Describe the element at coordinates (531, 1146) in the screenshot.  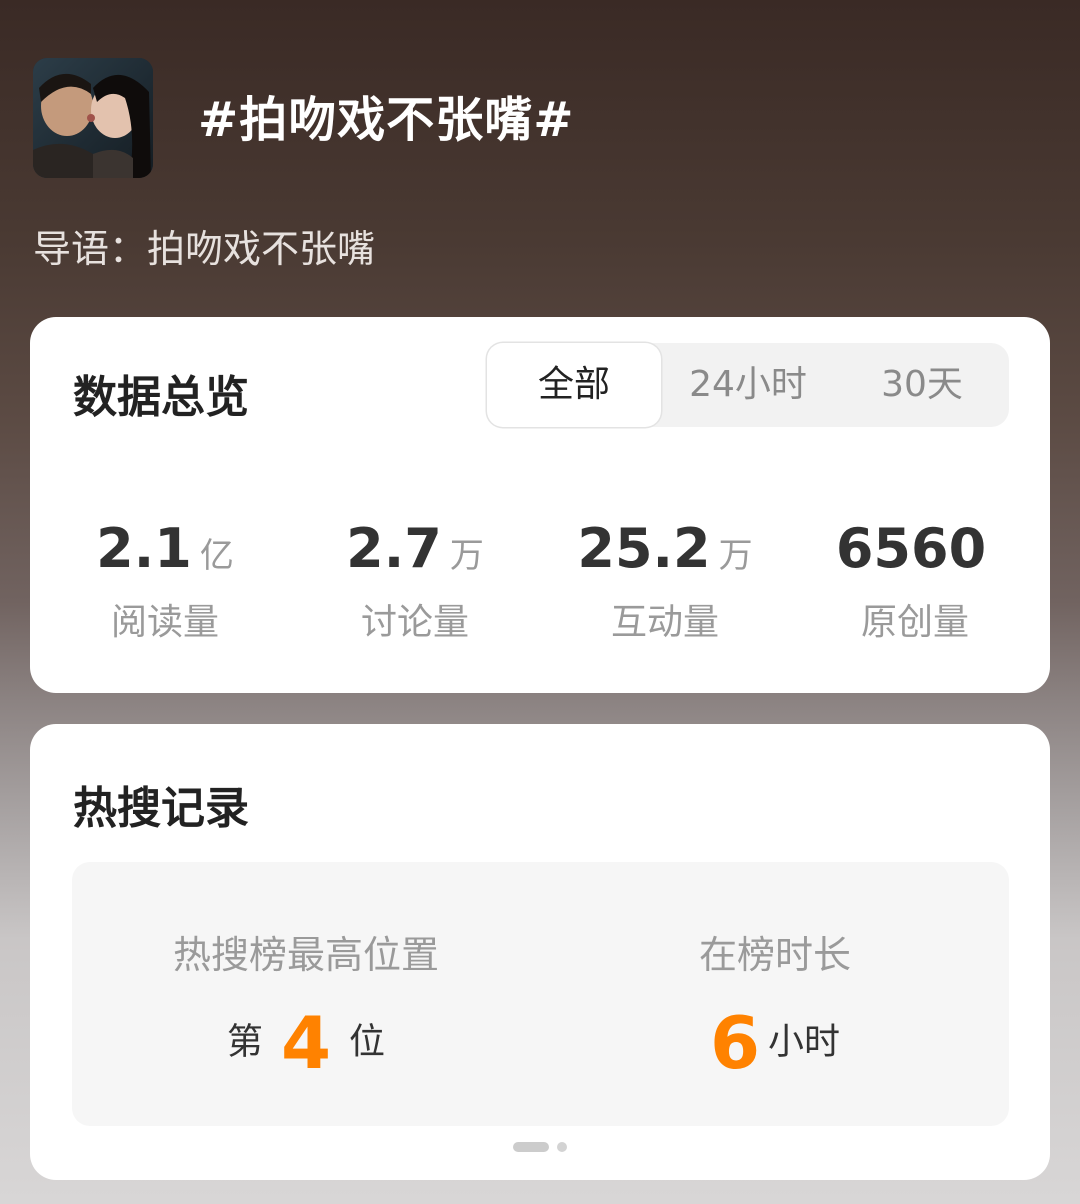
I see `page-dot-active` at that location.